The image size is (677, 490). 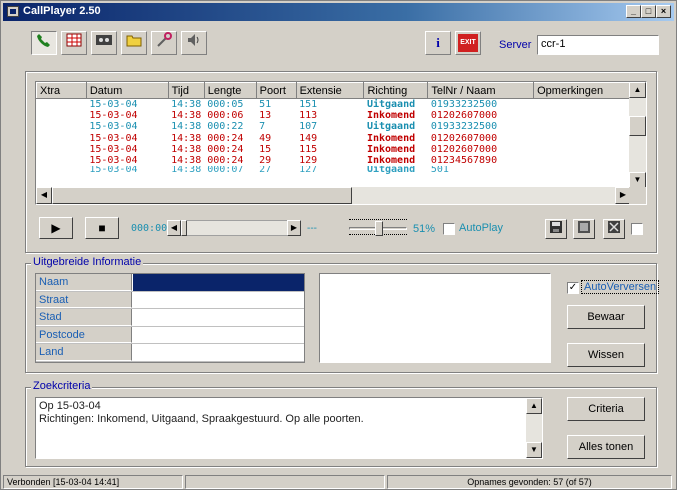 What do you see at coordinates (61, 90) in the screenshot?
I see `col-xtra: Xtra` at bounding box center [61, 90].